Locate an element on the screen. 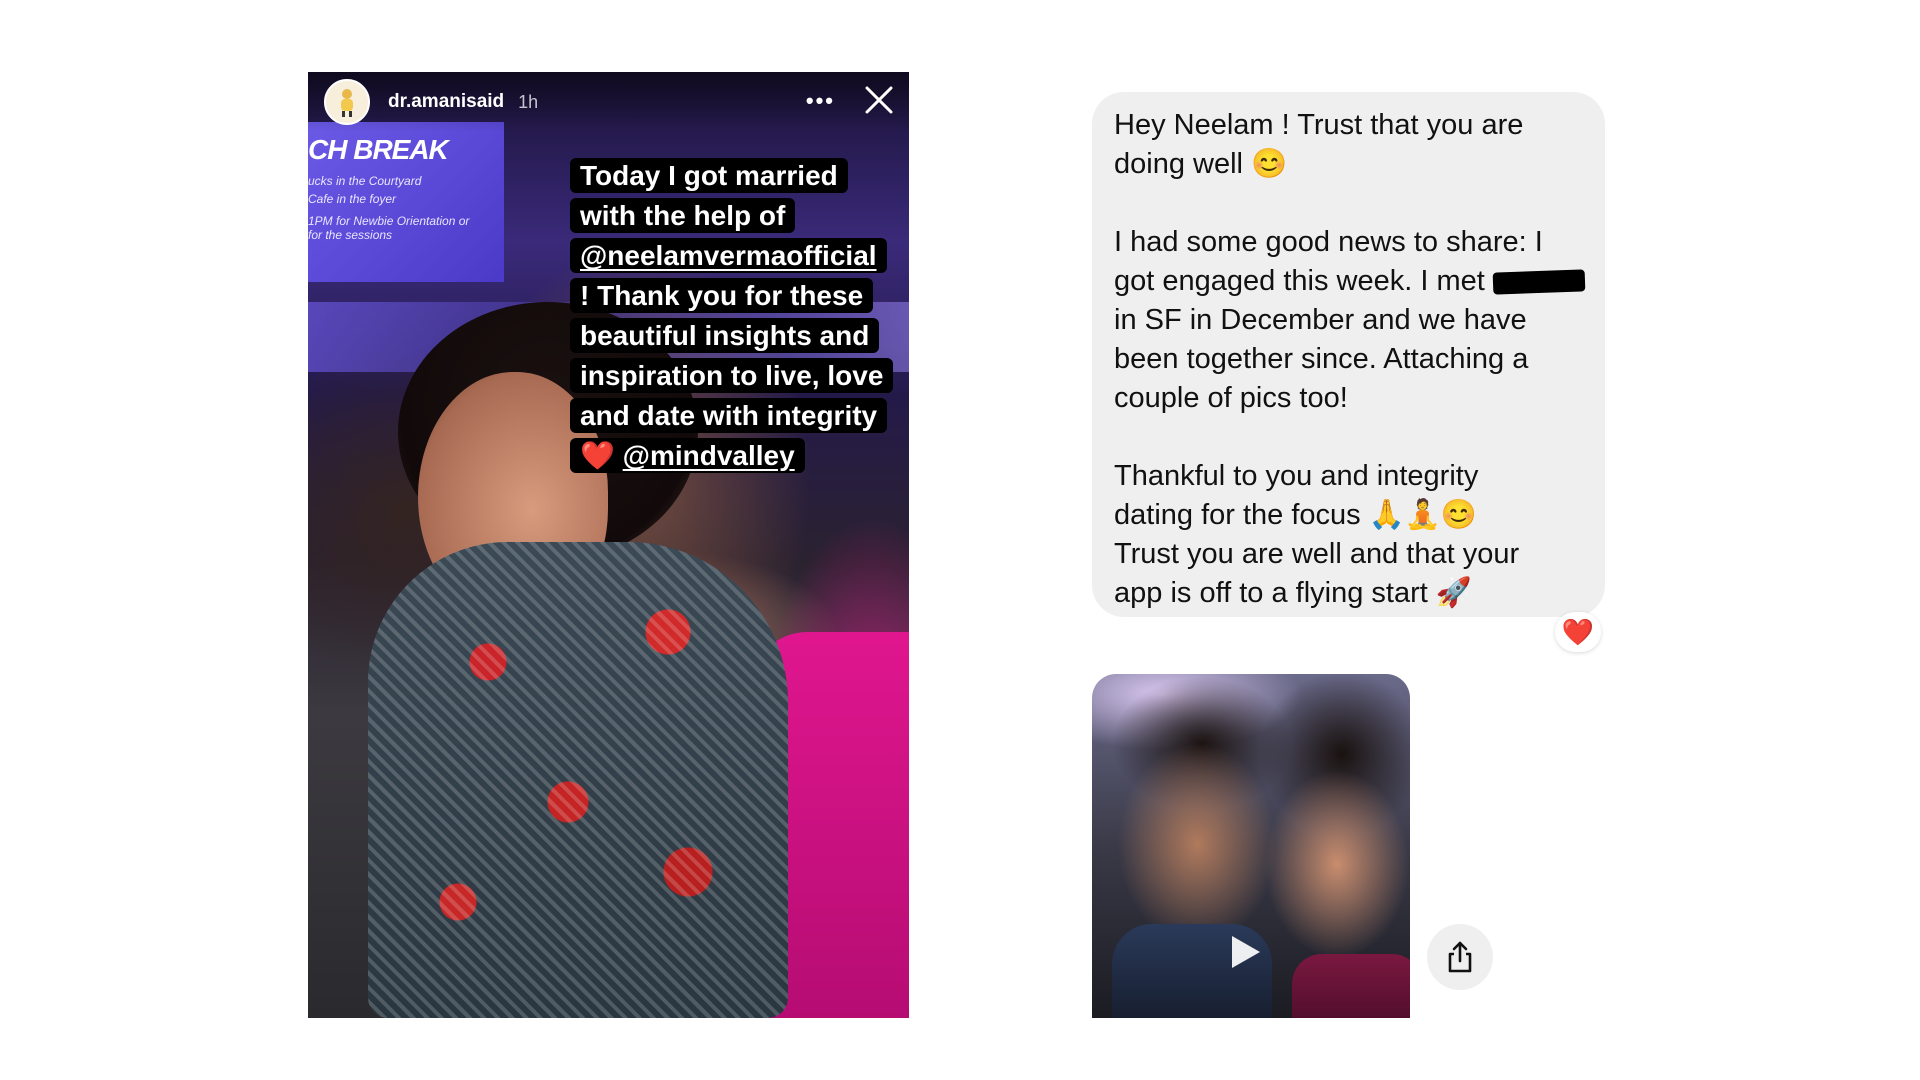 This screenshot has width=1920, height=1080. caption-line: inspiration to live, love is located at coordinates (732, 375).